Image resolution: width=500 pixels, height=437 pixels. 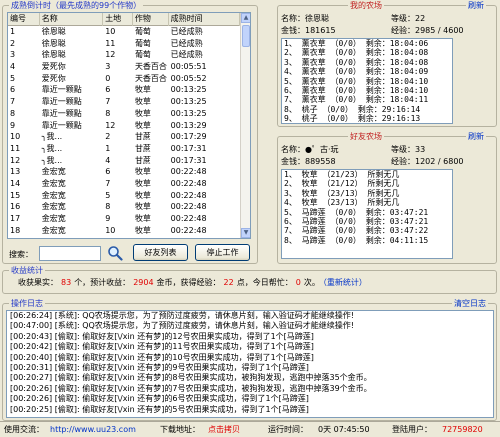 What do you see at coordinates (93, 429) in the screenshot?
I see `site-url-link: http://www.uu23.com` at bounding box center [93, 429].